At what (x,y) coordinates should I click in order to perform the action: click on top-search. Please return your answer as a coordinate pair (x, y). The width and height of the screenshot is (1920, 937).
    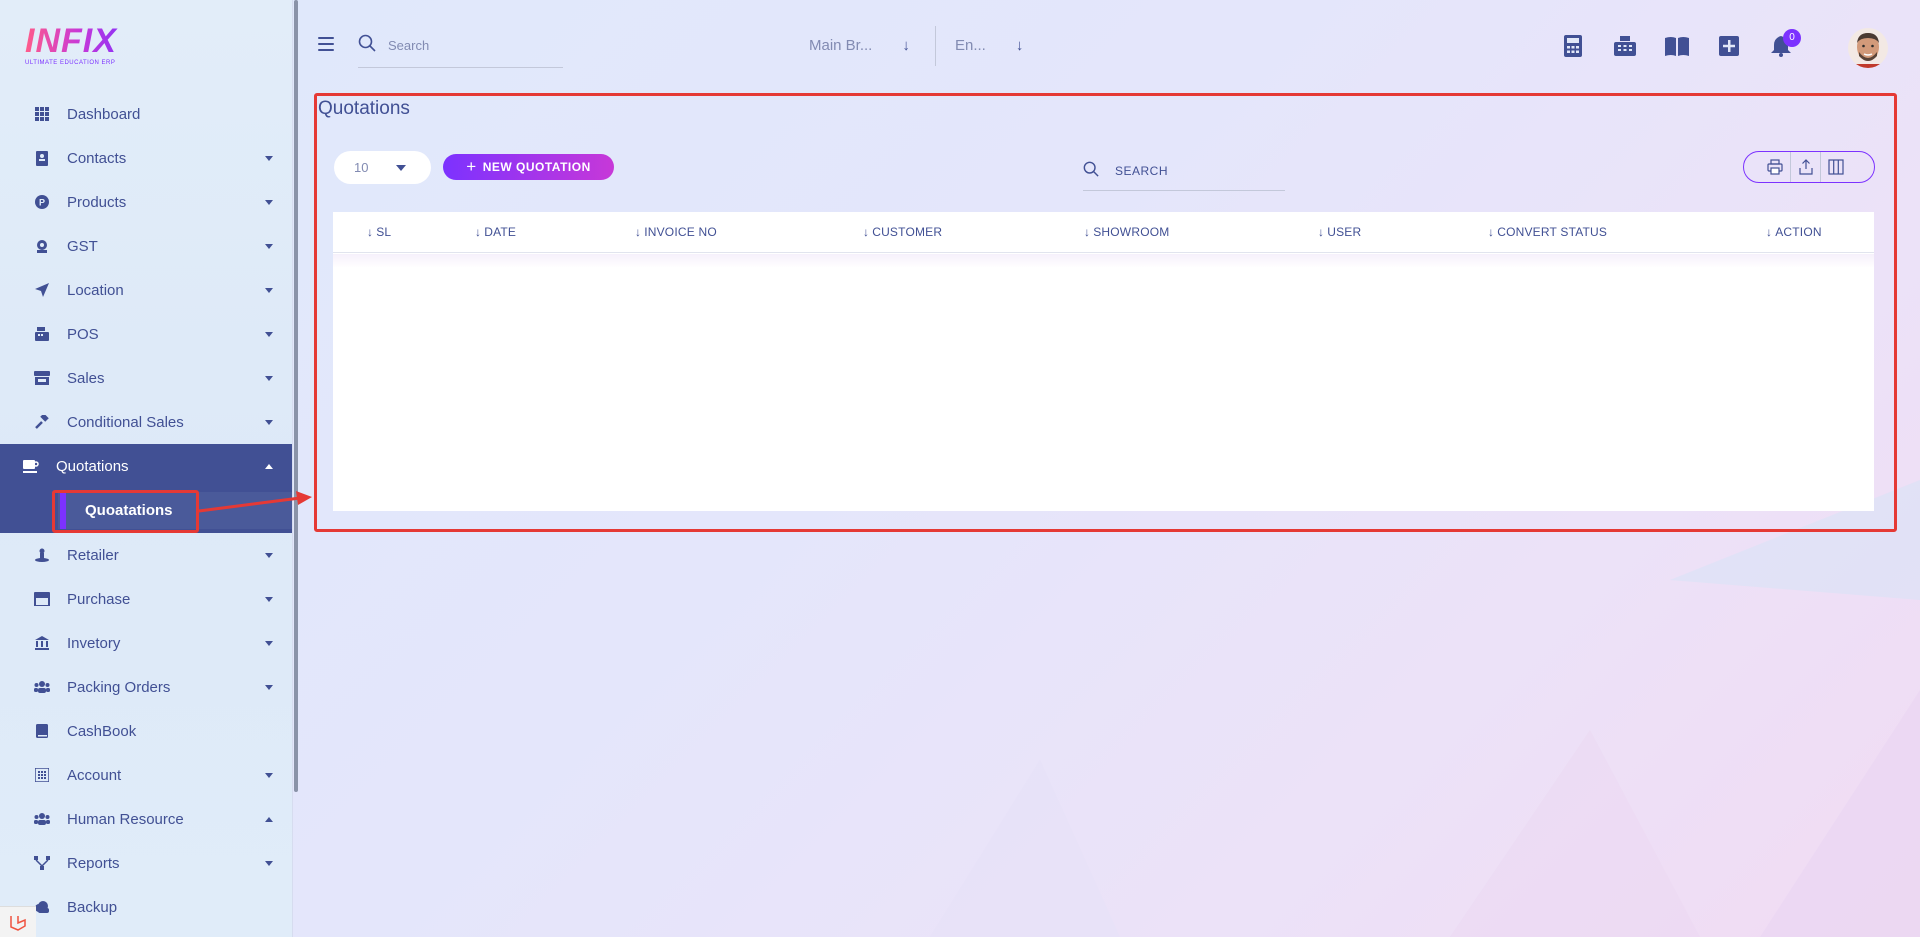
    Looking at the image, I should click on (460, 49).